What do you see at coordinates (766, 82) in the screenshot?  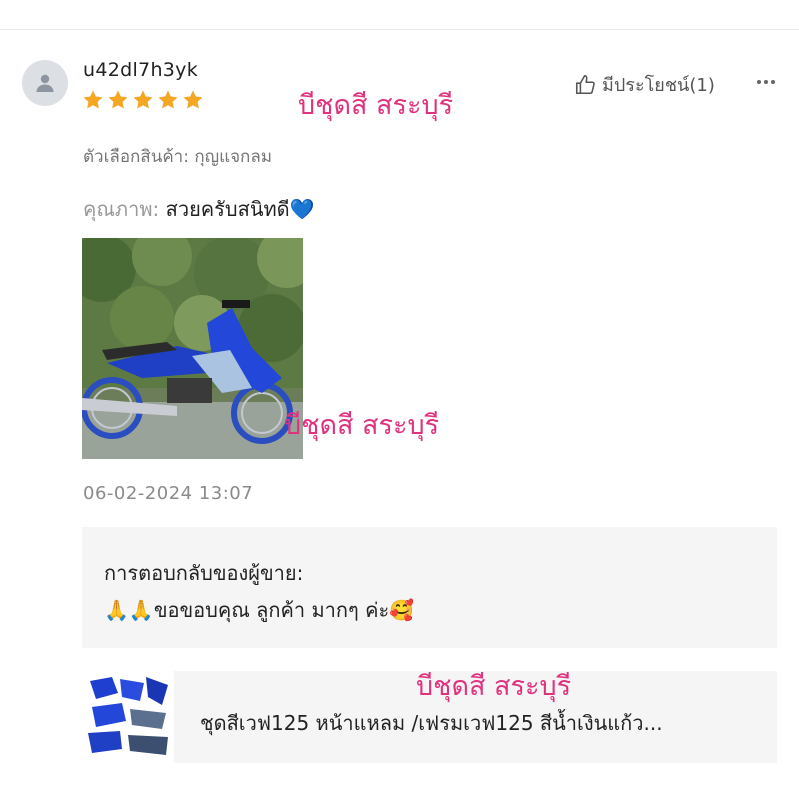 I see `more-dots-icon` at bounding box center [766, 82].